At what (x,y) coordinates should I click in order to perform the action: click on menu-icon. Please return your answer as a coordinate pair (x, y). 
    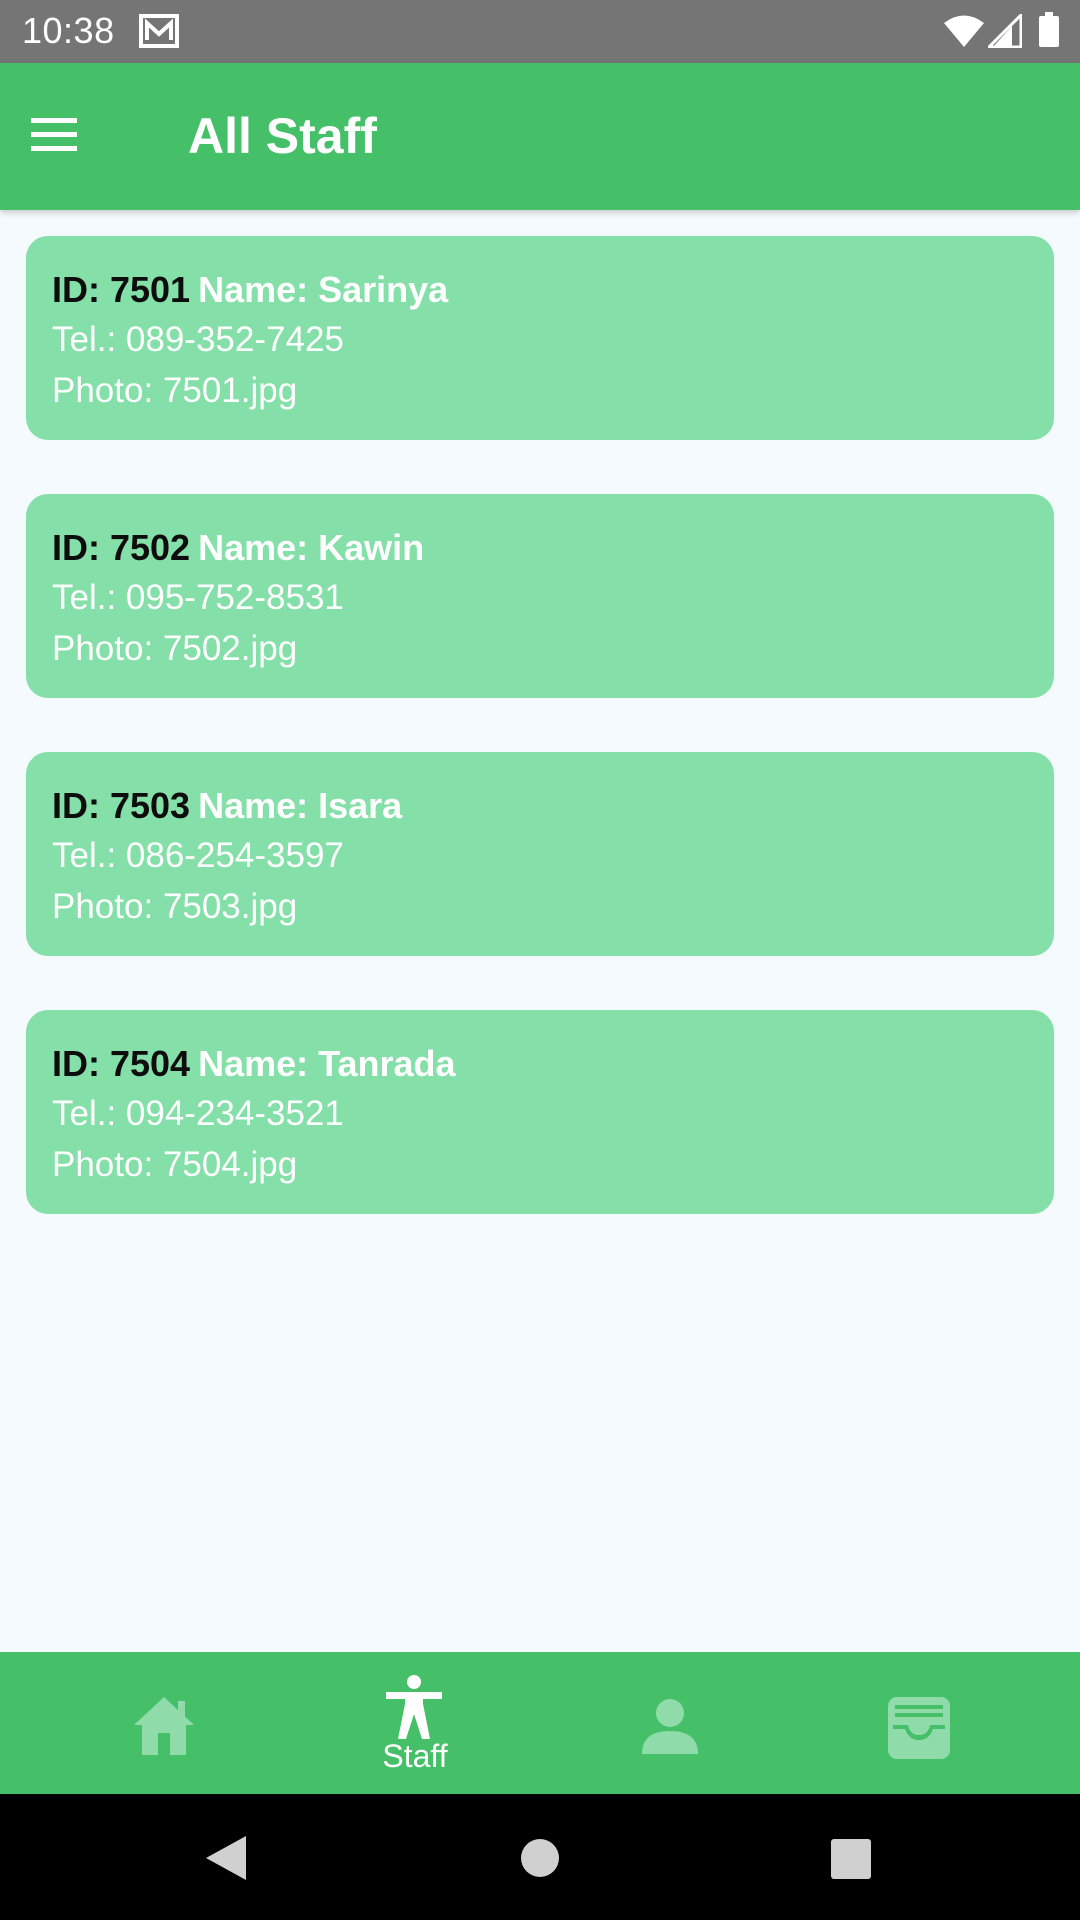
    Looking at the image, I should click on (54, 137).